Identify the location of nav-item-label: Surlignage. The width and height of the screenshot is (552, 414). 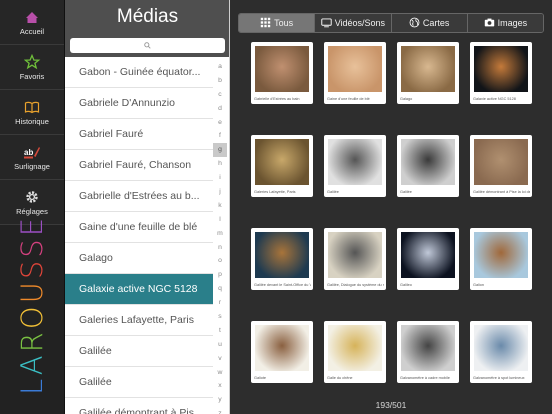
(32, 166).